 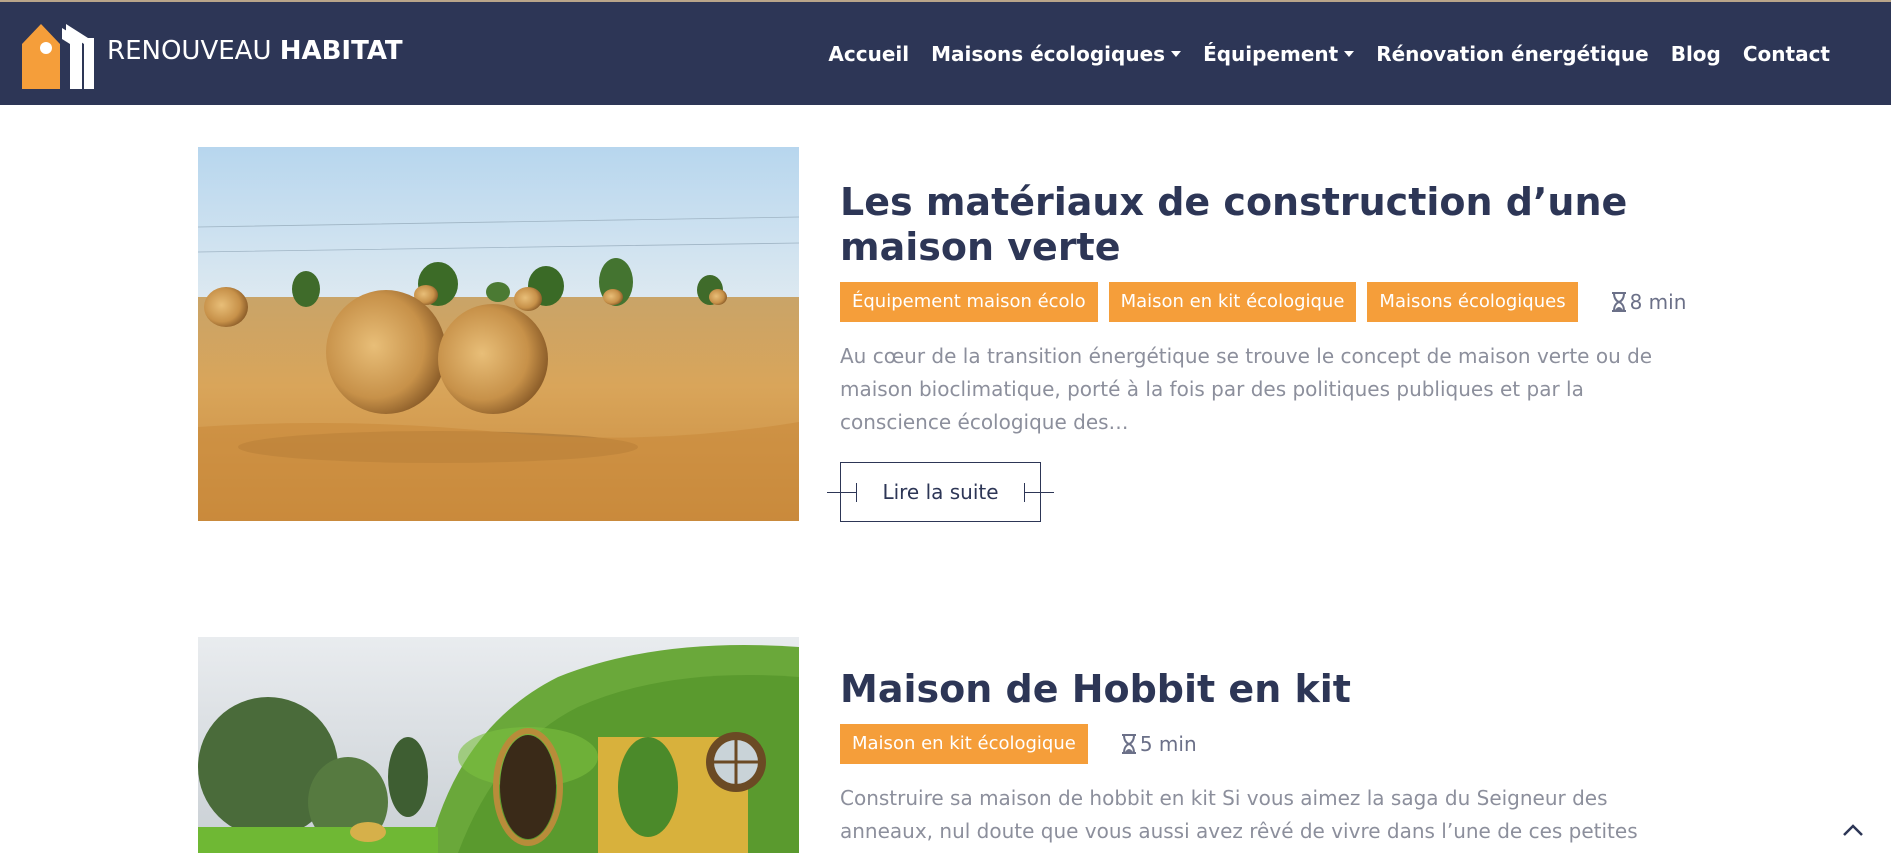 I want to click on read-time-value: 5 min, so click(x=1168, y=744).